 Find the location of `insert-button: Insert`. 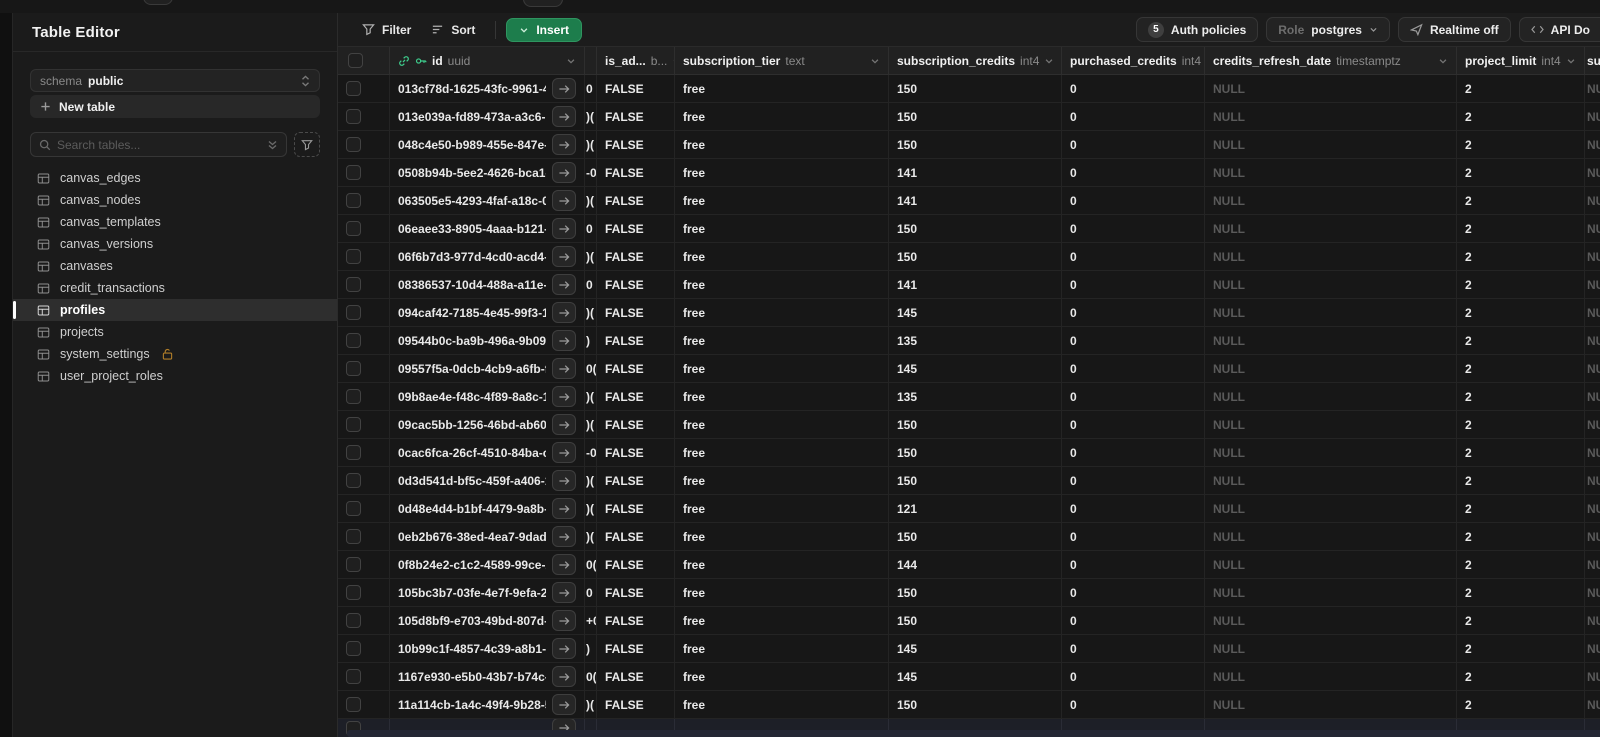

insert-button: Insert is located at coordinates (544, 29).